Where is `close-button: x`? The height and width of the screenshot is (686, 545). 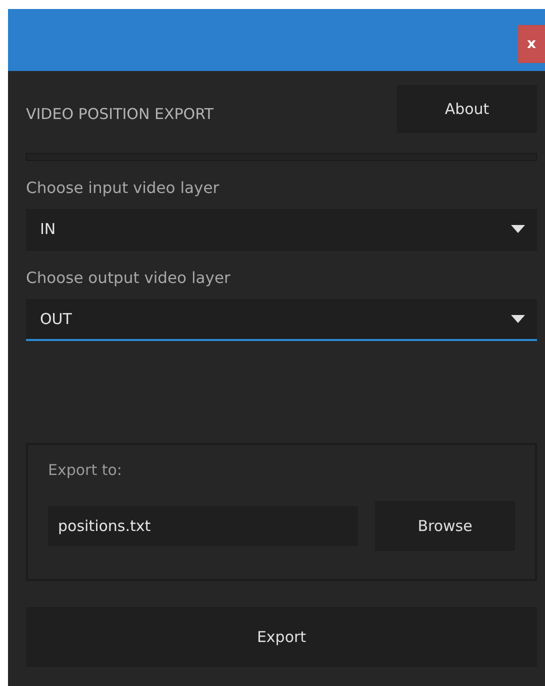 close-button: x is located at coordinates (531, 44).